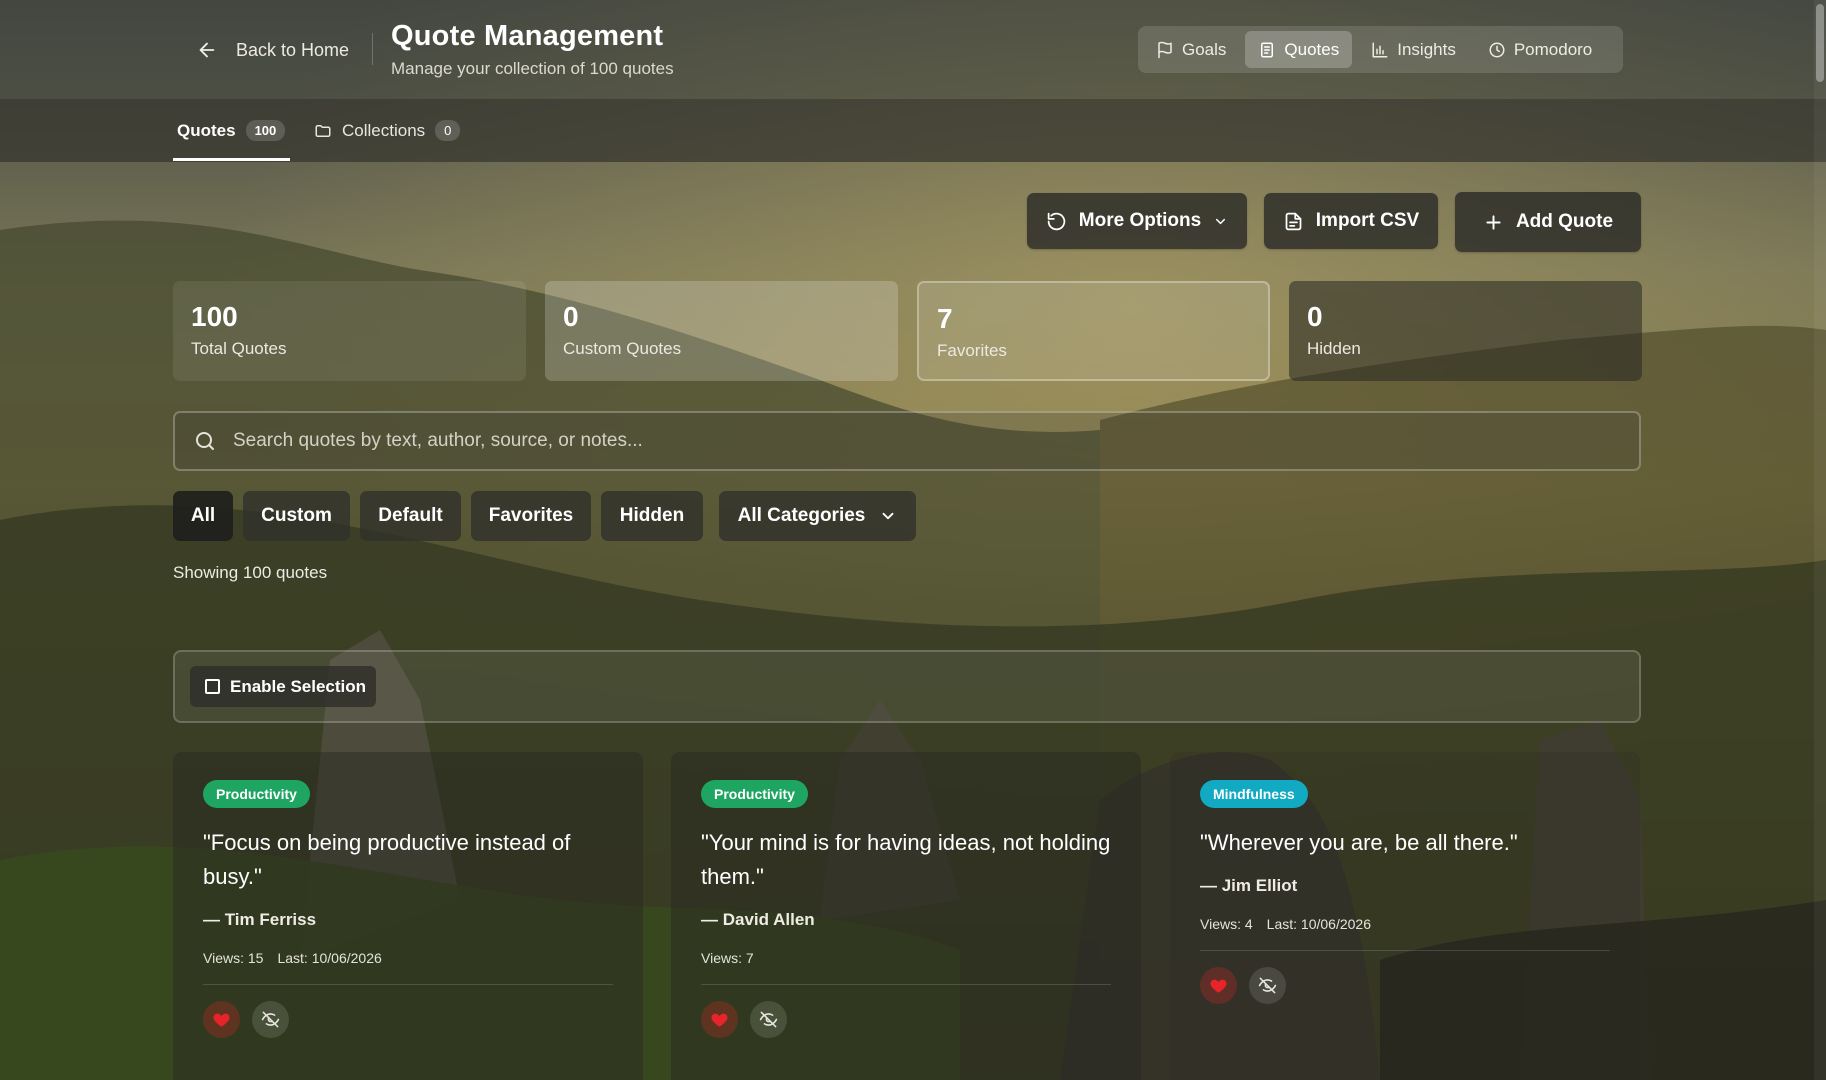  Describe the element at coordinates (1820, 43) in the screenshot. I see `scroll-thumb` at that location.